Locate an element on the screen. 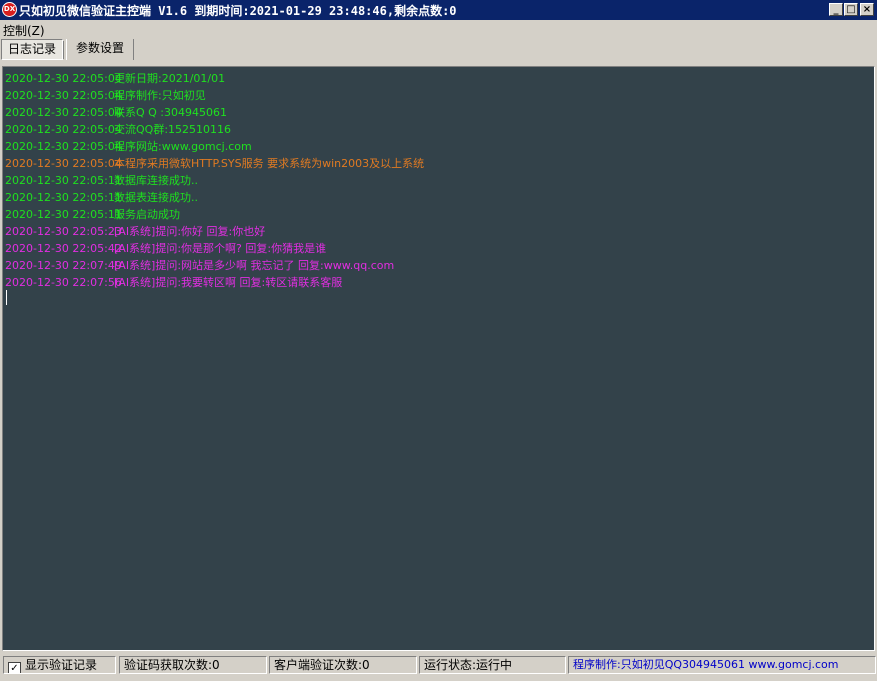 This screenshot has width=877, height=681. log-line: 2020-12-30 22:05:04程序网站:www.gomcj.com is located at coordinates (128, 146).